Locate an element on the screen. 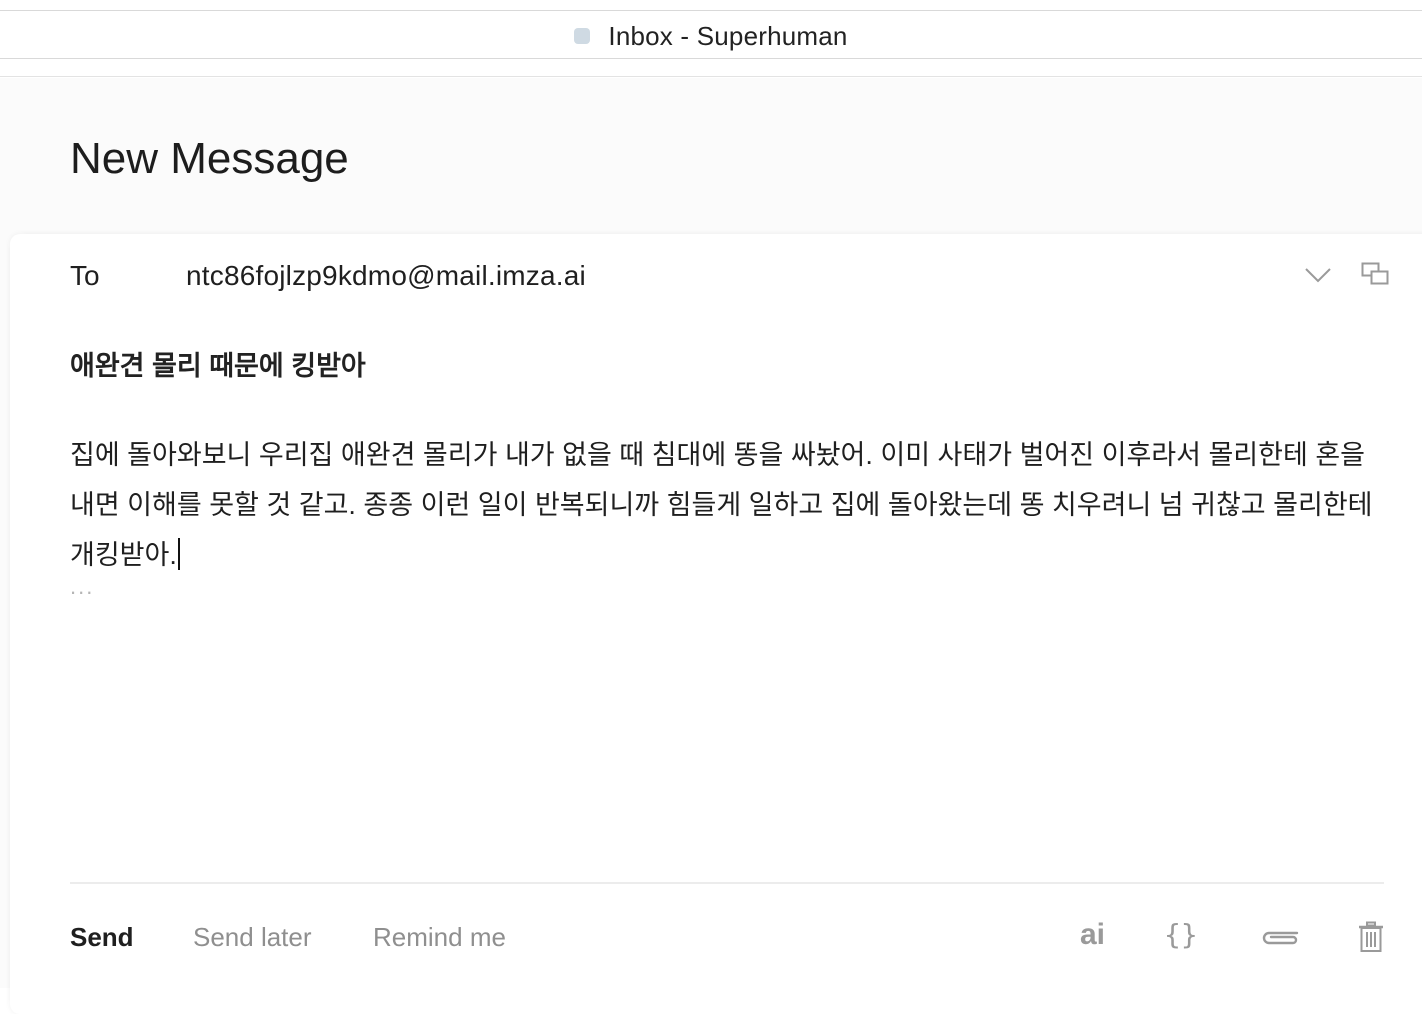 The height and width of the screenshot is (1014, 1422). titlebar-divider-middle is located at coordinates (711, 58).